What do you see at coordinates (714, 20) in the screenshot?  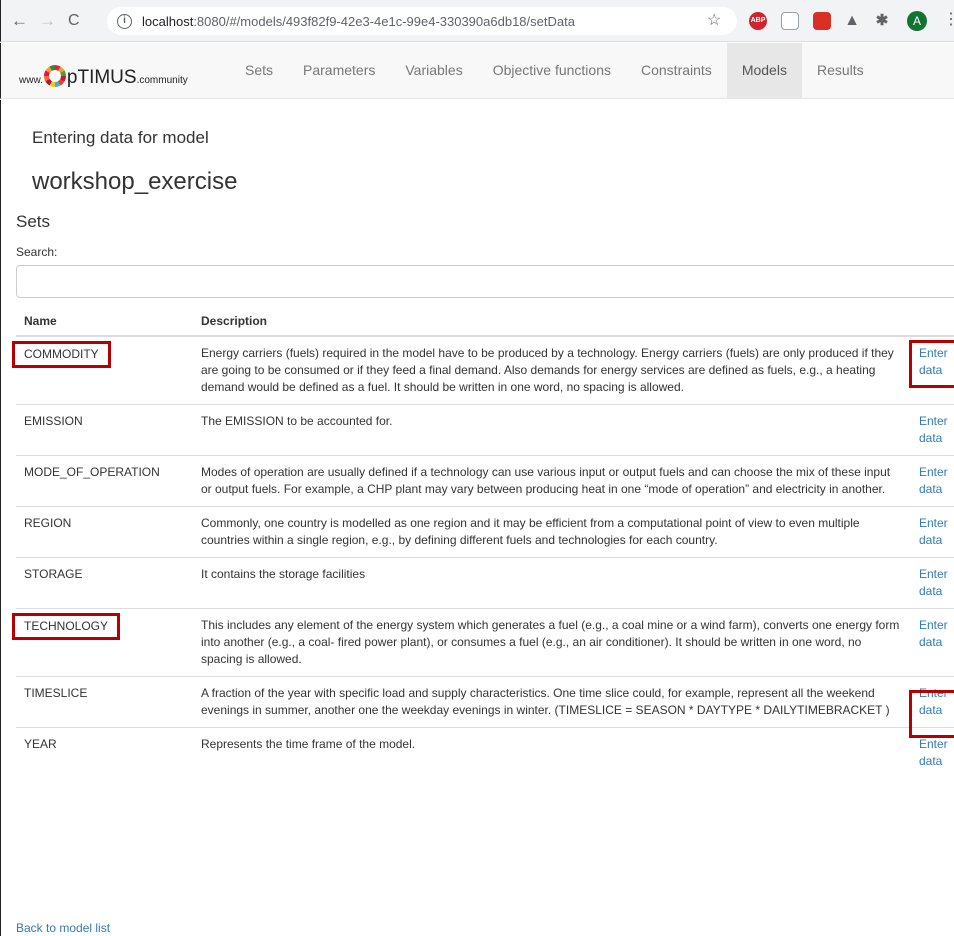 I see `bookmark-star-icon: ☆` at bounding box center [714, 20].